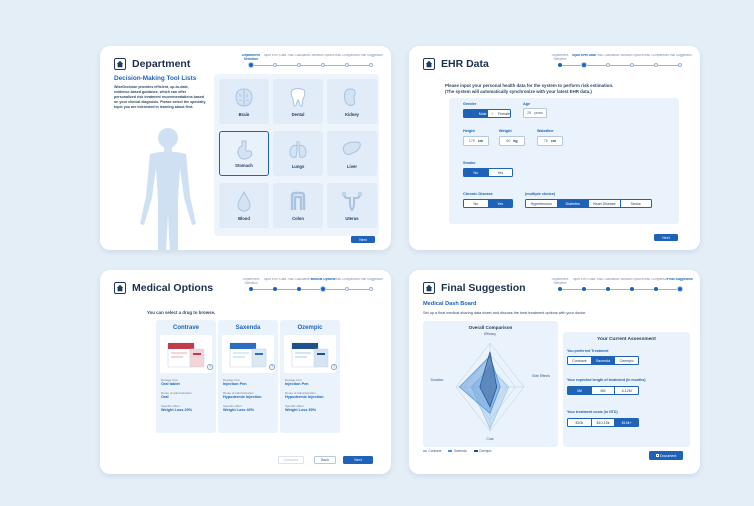 The image size is (754, 506). I want to click on organ-tile-stomach: Stomach, so click(244, 153).